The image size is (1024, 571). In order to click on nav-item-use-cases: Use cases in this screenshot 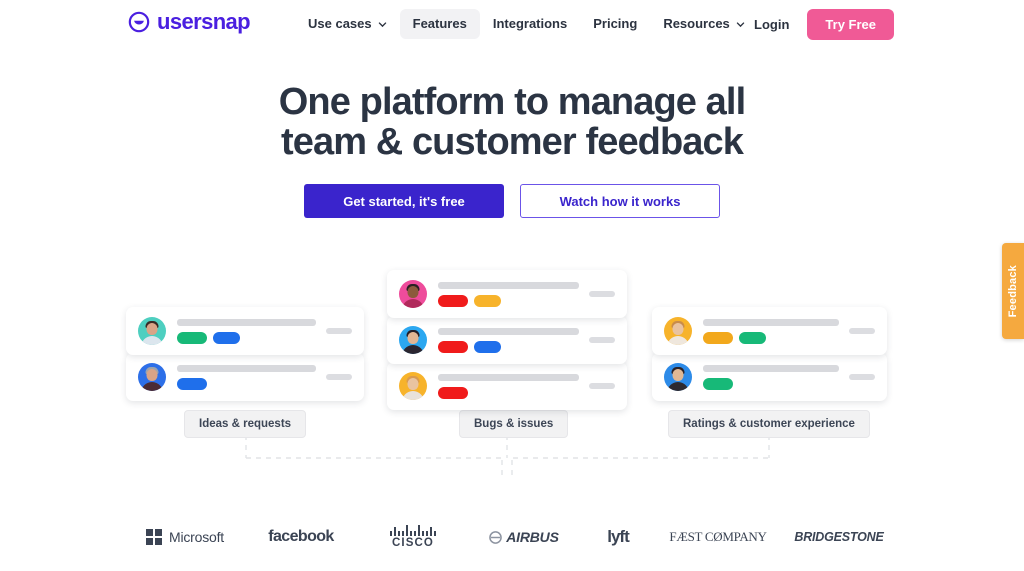, I will do `click(347, 24)`.